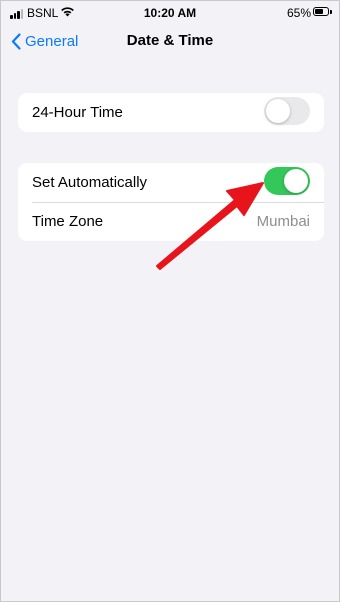 This screenshot has width=340, height=602. What do you see at coordinates (170, 13) in the screenshot?
I see `status-bar: BSNL 10:20 AM 65%` at bounding box center [170, 13].